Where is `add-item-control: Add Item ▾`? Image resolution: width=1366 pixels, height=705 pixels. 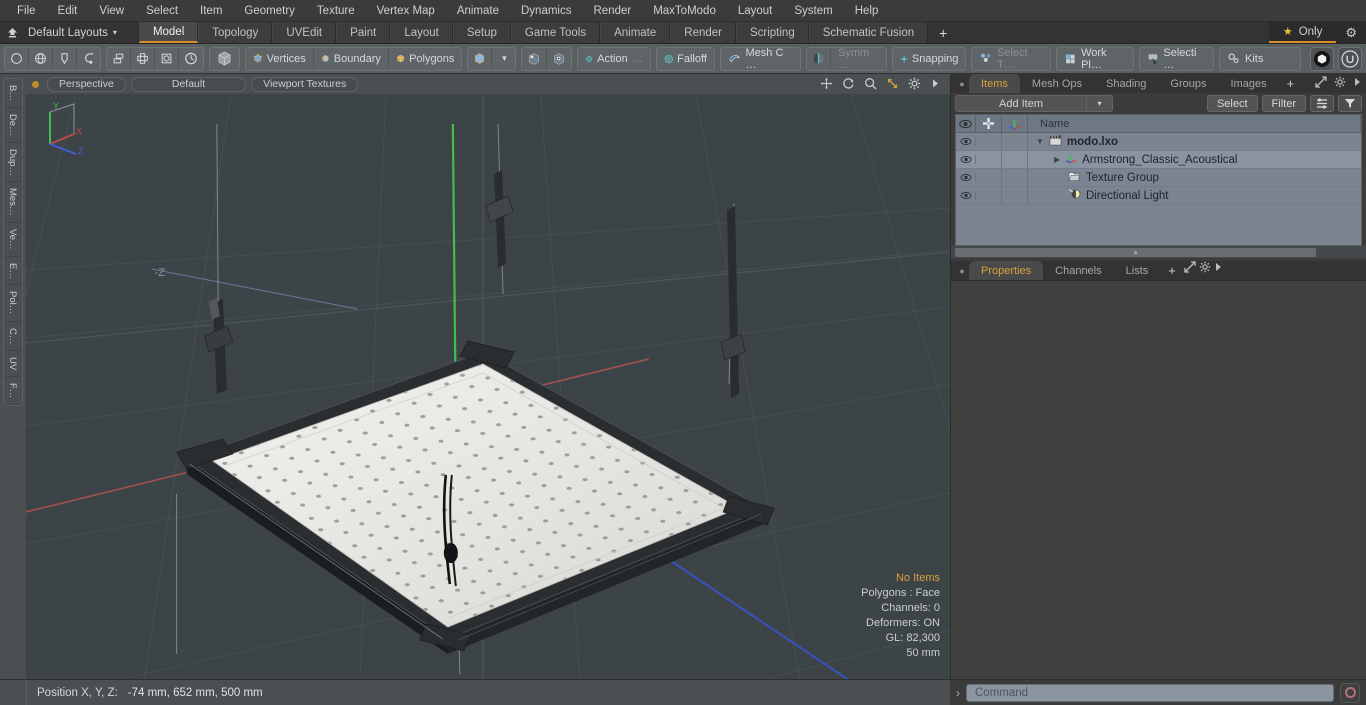 add-item-control: Add Item ▾ is located at coordinates (1034, 103).